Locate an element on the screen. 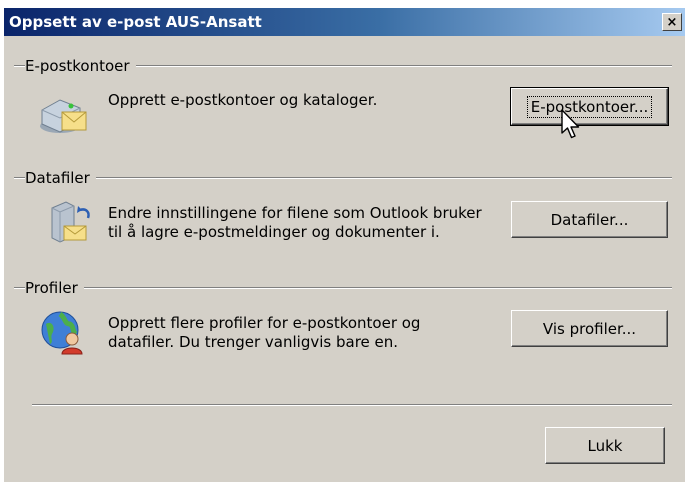  accounts-description: Opprett e-postkontoer og kataloger. is located at coordinates (242, 100).